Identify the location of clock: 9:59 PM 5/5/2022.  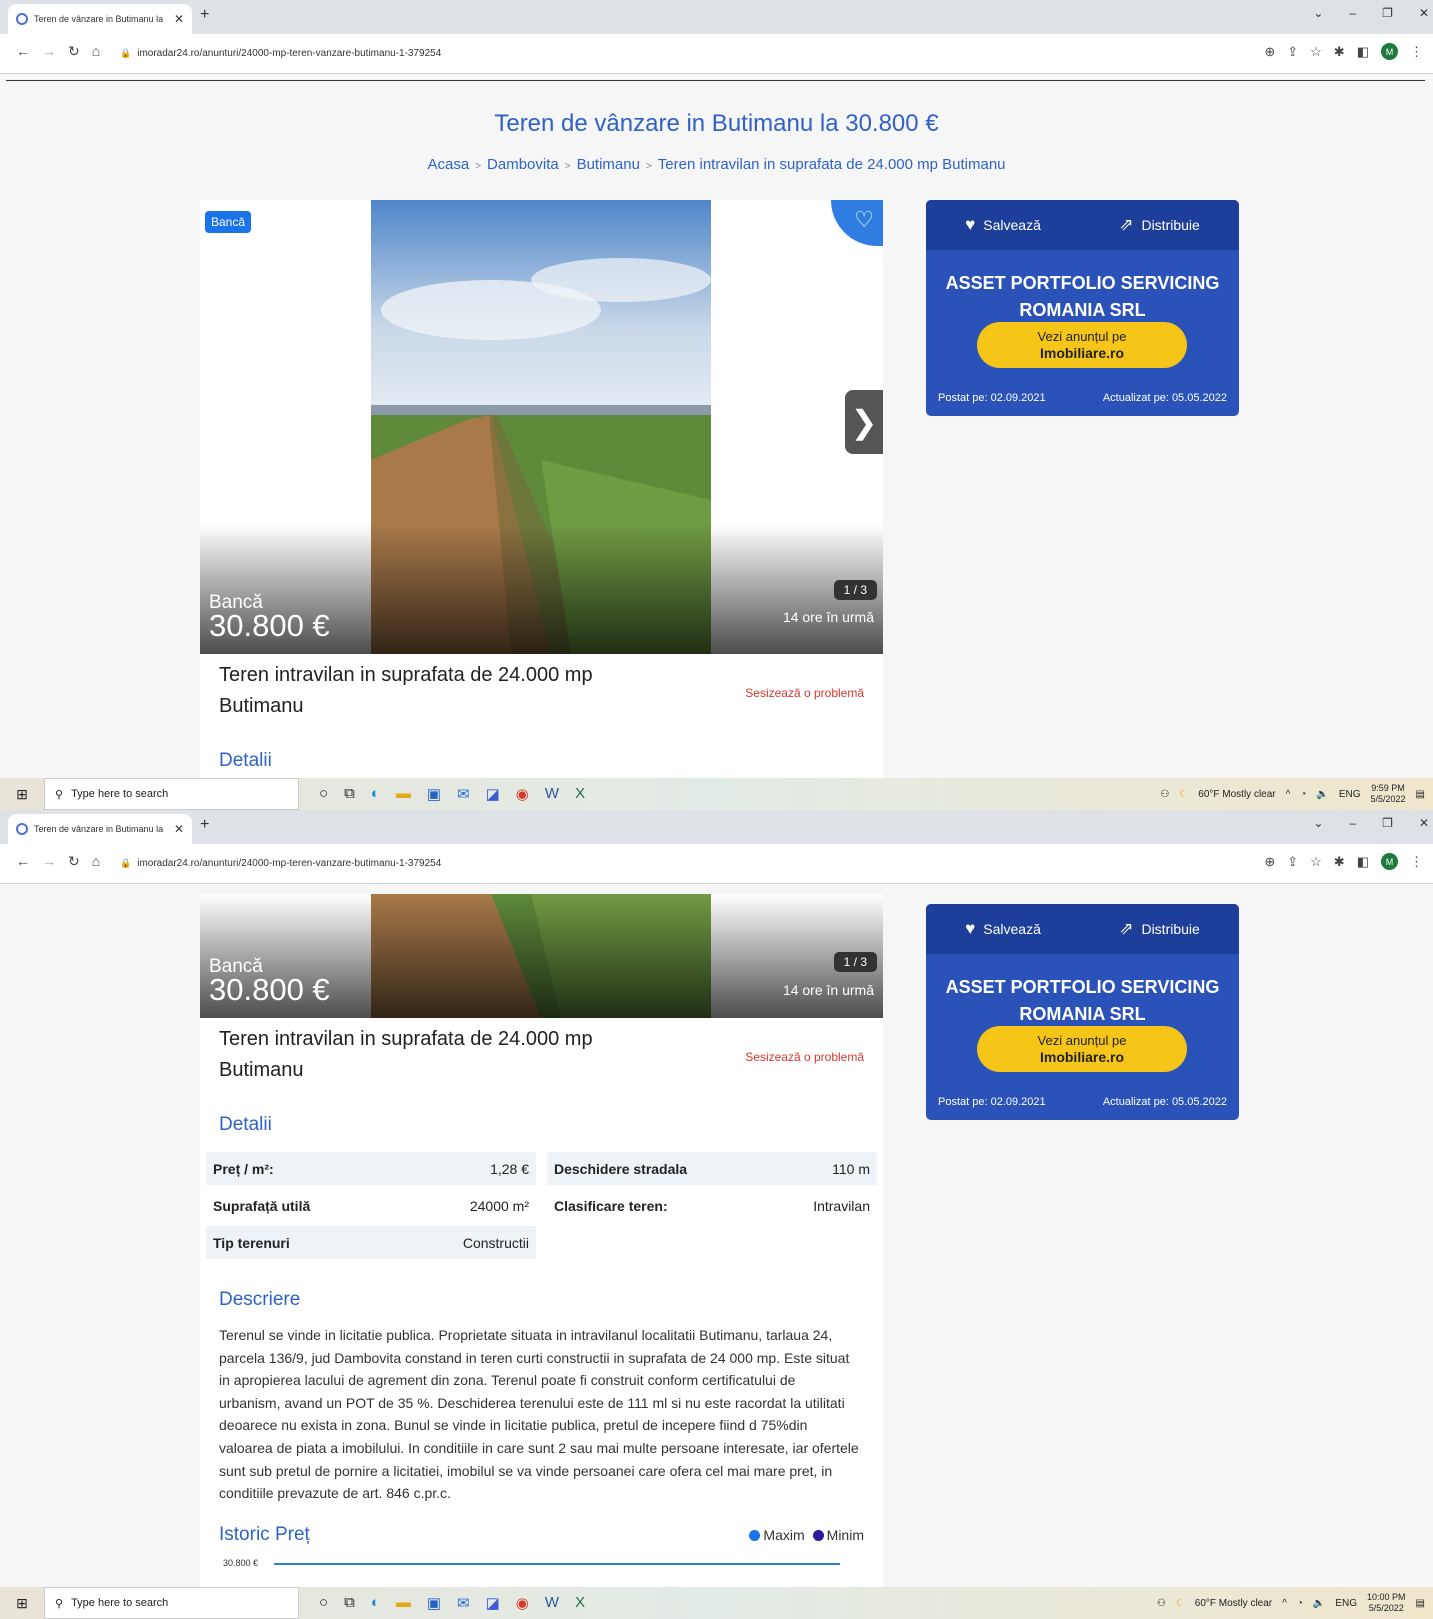
(1388, 794).